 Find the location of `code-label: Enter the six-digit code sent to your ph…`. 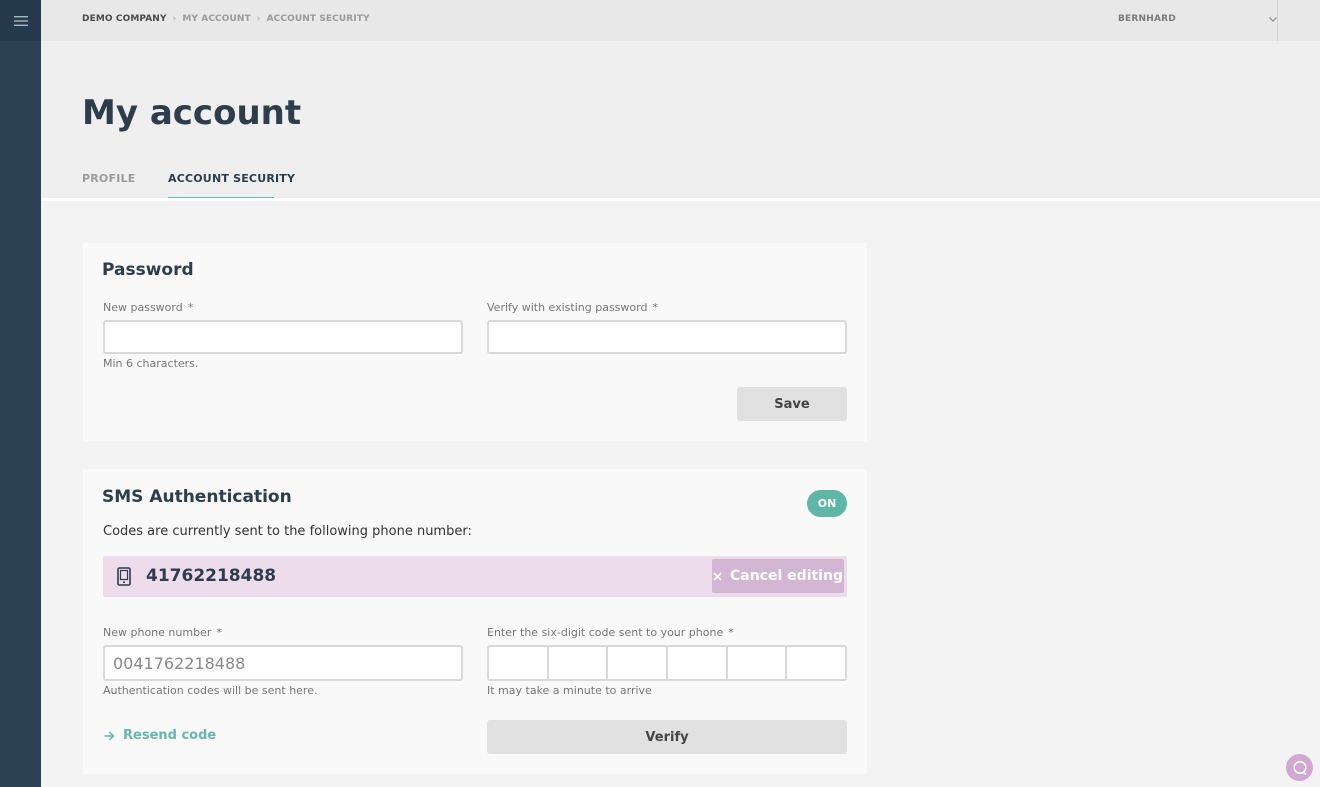

code-label: Enter the six-digit code sent to your ph… is located at coordinates (610, 632).